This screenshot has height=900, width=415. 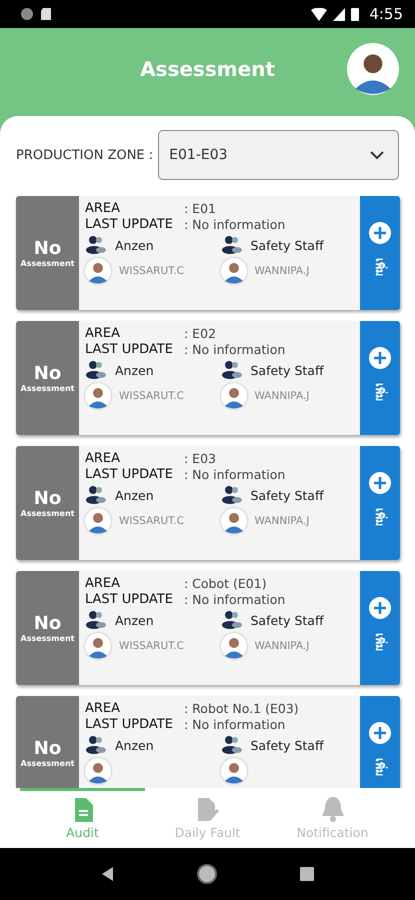 What do you see at coordinates (333, 809) in the screenshot?
I see `bell-icon` at bounding box center [333, 809].